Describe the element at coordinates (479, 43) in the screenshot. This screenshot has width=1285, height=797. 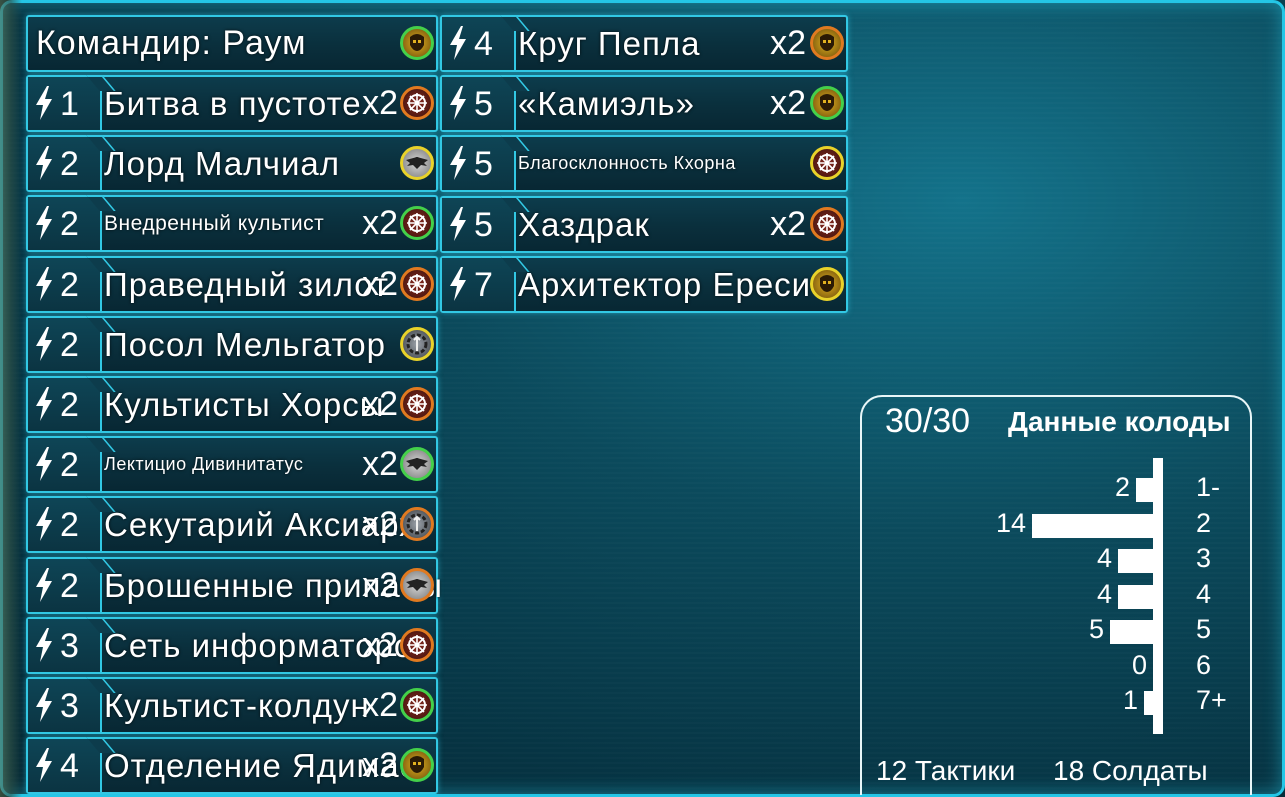
I see `cost-badge: 4` at that location.